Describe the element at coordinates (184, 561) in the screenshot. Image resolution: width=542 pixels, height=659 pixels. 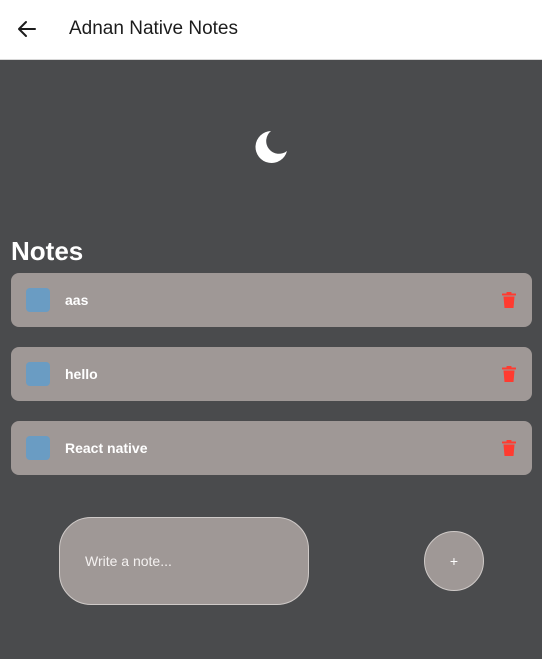
I see `note-input` at that location.